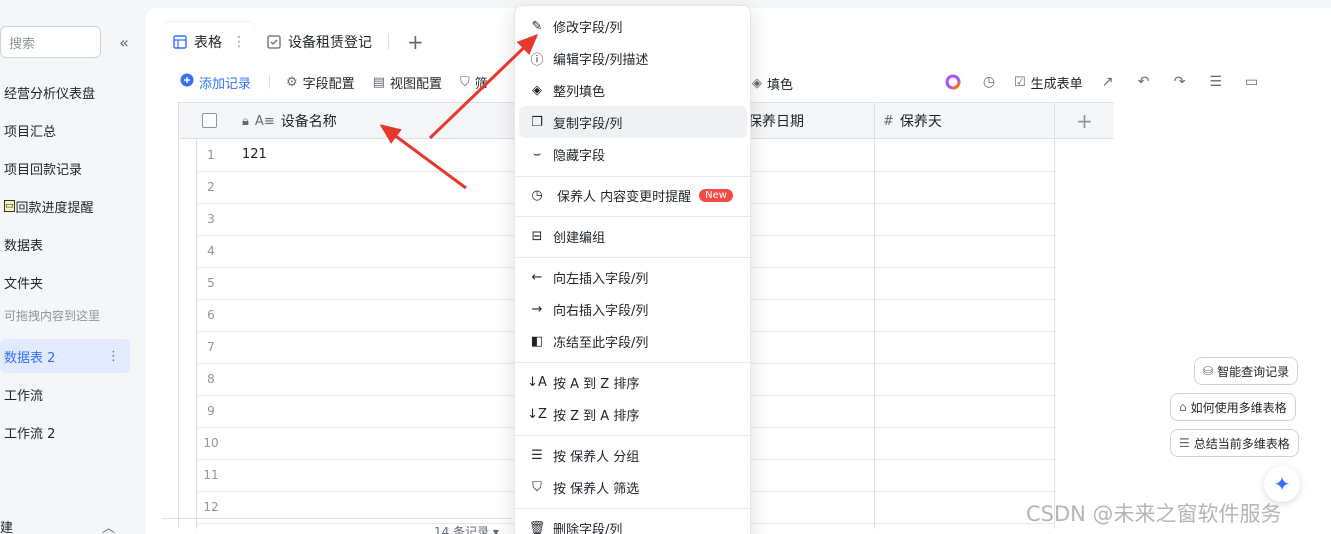 Image resolution: width=1331 pixels, height=534 pixels. I want to click on comment-icon: ▭, so click(1252, 82).